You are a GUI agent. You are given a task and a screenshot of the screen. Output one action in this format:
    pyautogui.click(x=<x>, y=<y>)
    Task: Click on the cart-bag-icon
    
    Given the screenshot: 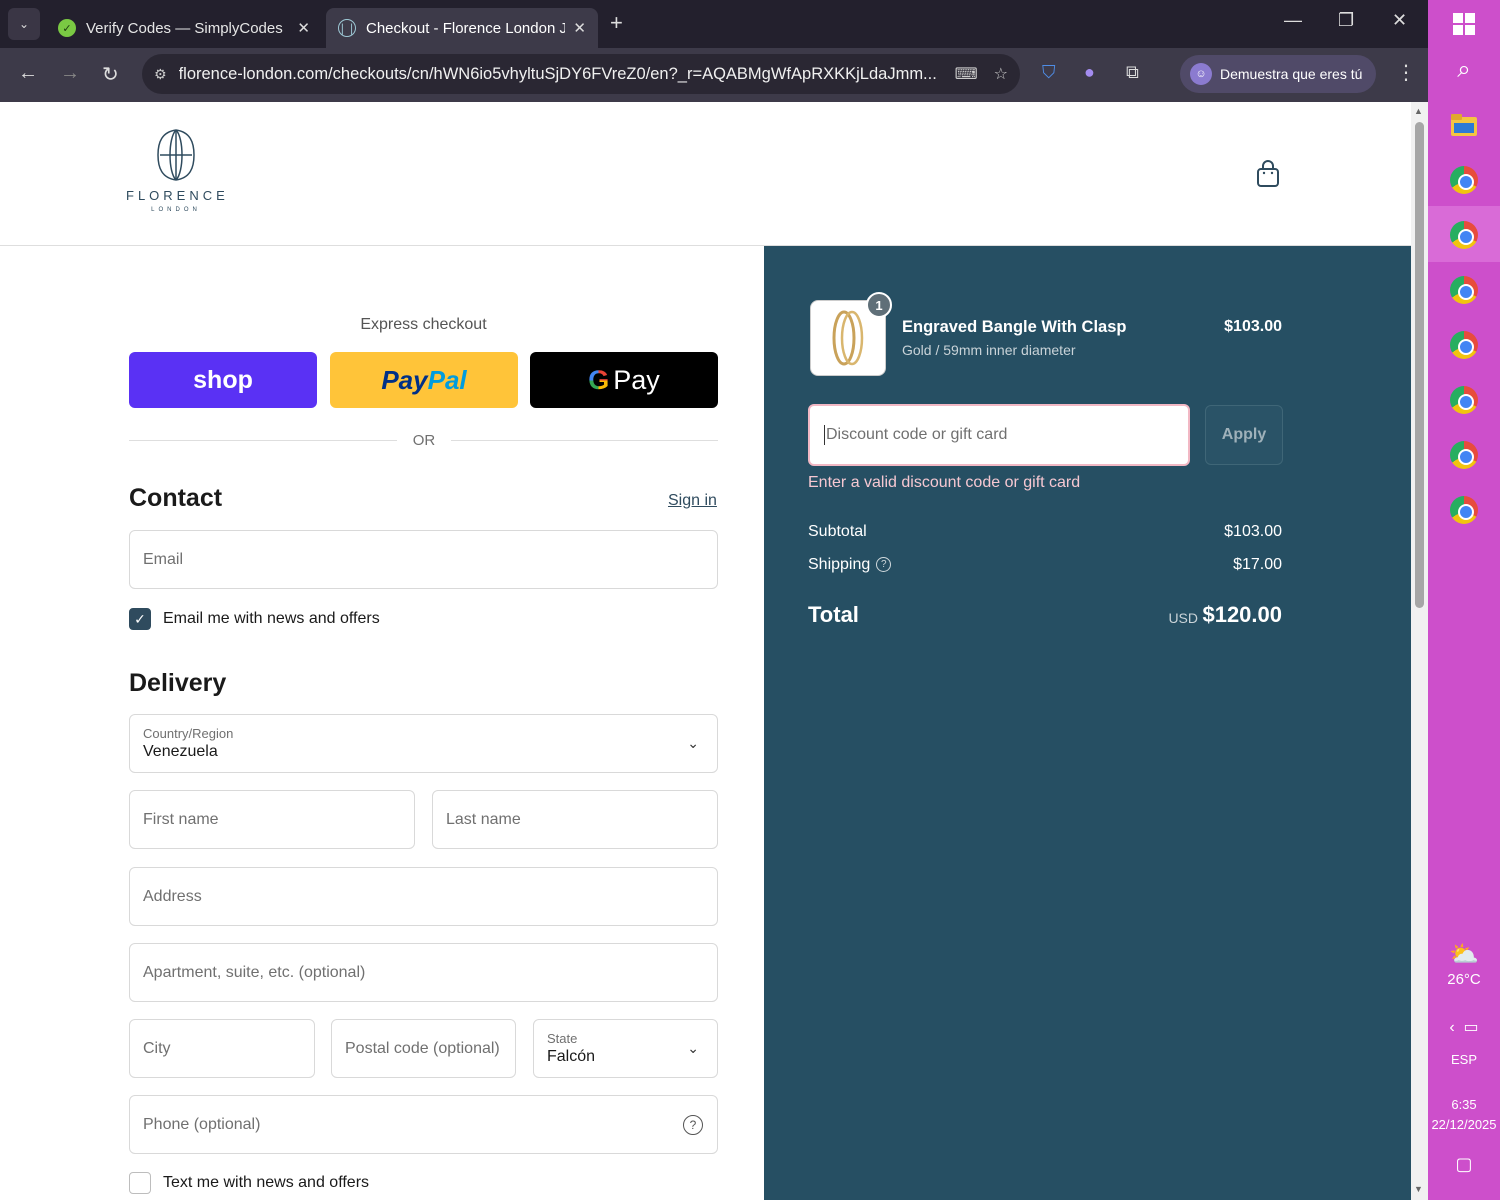 What is the action you would take?
    pyautogui.click(x=1268, y=176)
    